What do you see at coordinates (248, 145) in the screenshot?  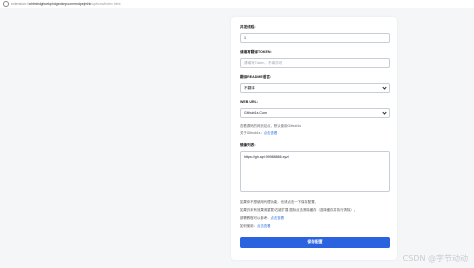 I see `list-label: 镜像列表:` at bounding box center [248, 145].